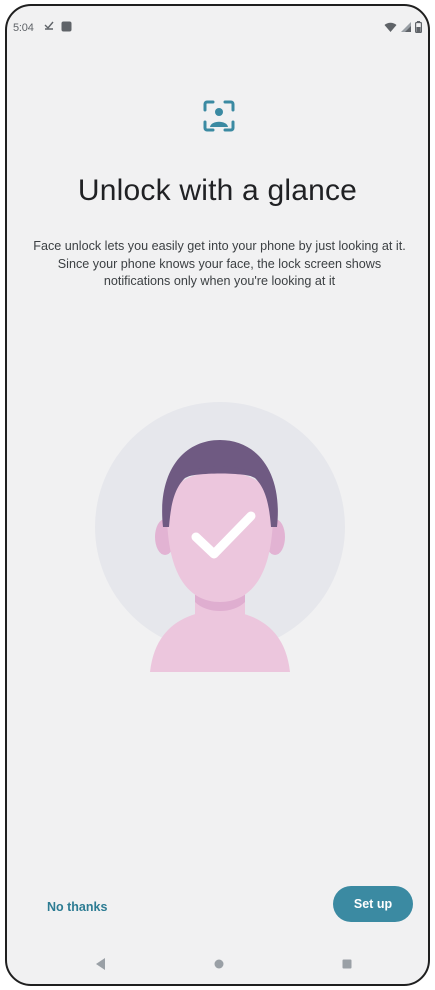 The image size is (435, 990). What do you see at coordinates (373, 904) in the screenshot?
I see `set-up-button: Set up` at bounding box center [373, 904].